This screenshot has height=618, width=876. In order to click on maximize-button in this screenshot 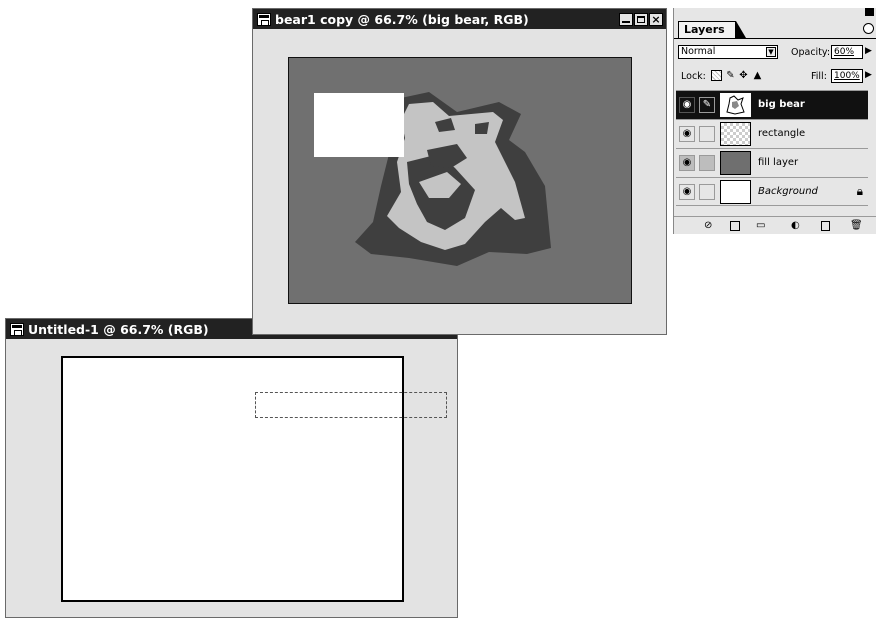, I will do `click(641, 19)`.